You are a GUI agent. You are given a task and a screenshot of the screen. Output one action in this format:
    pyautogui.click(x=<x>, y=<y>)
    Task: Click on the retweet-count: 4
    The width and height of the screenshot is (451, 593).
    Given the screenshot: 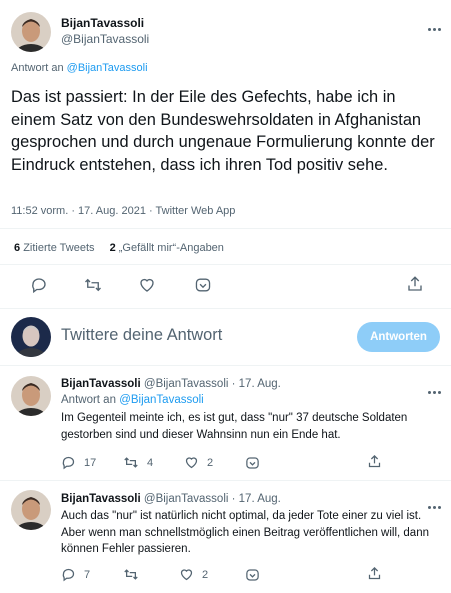 What is the action you would take?
    pyautogui.click(x=150, y=462)
    